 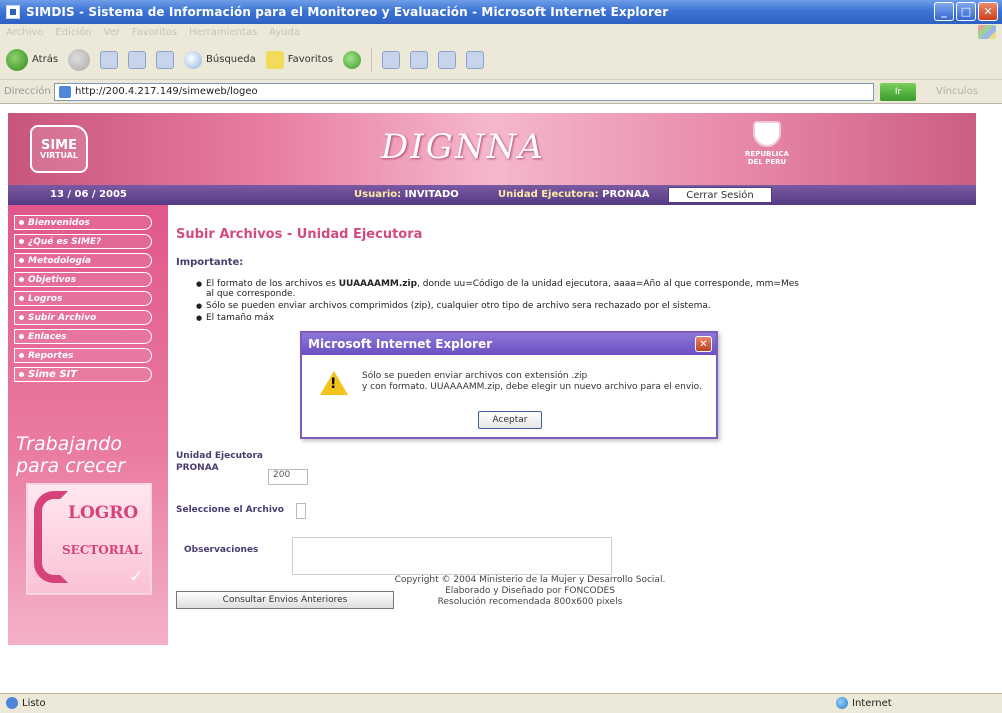 I want to click on footer-credits: Elaborado y Diseñado por FONCODES, so click(x=530, y=591).